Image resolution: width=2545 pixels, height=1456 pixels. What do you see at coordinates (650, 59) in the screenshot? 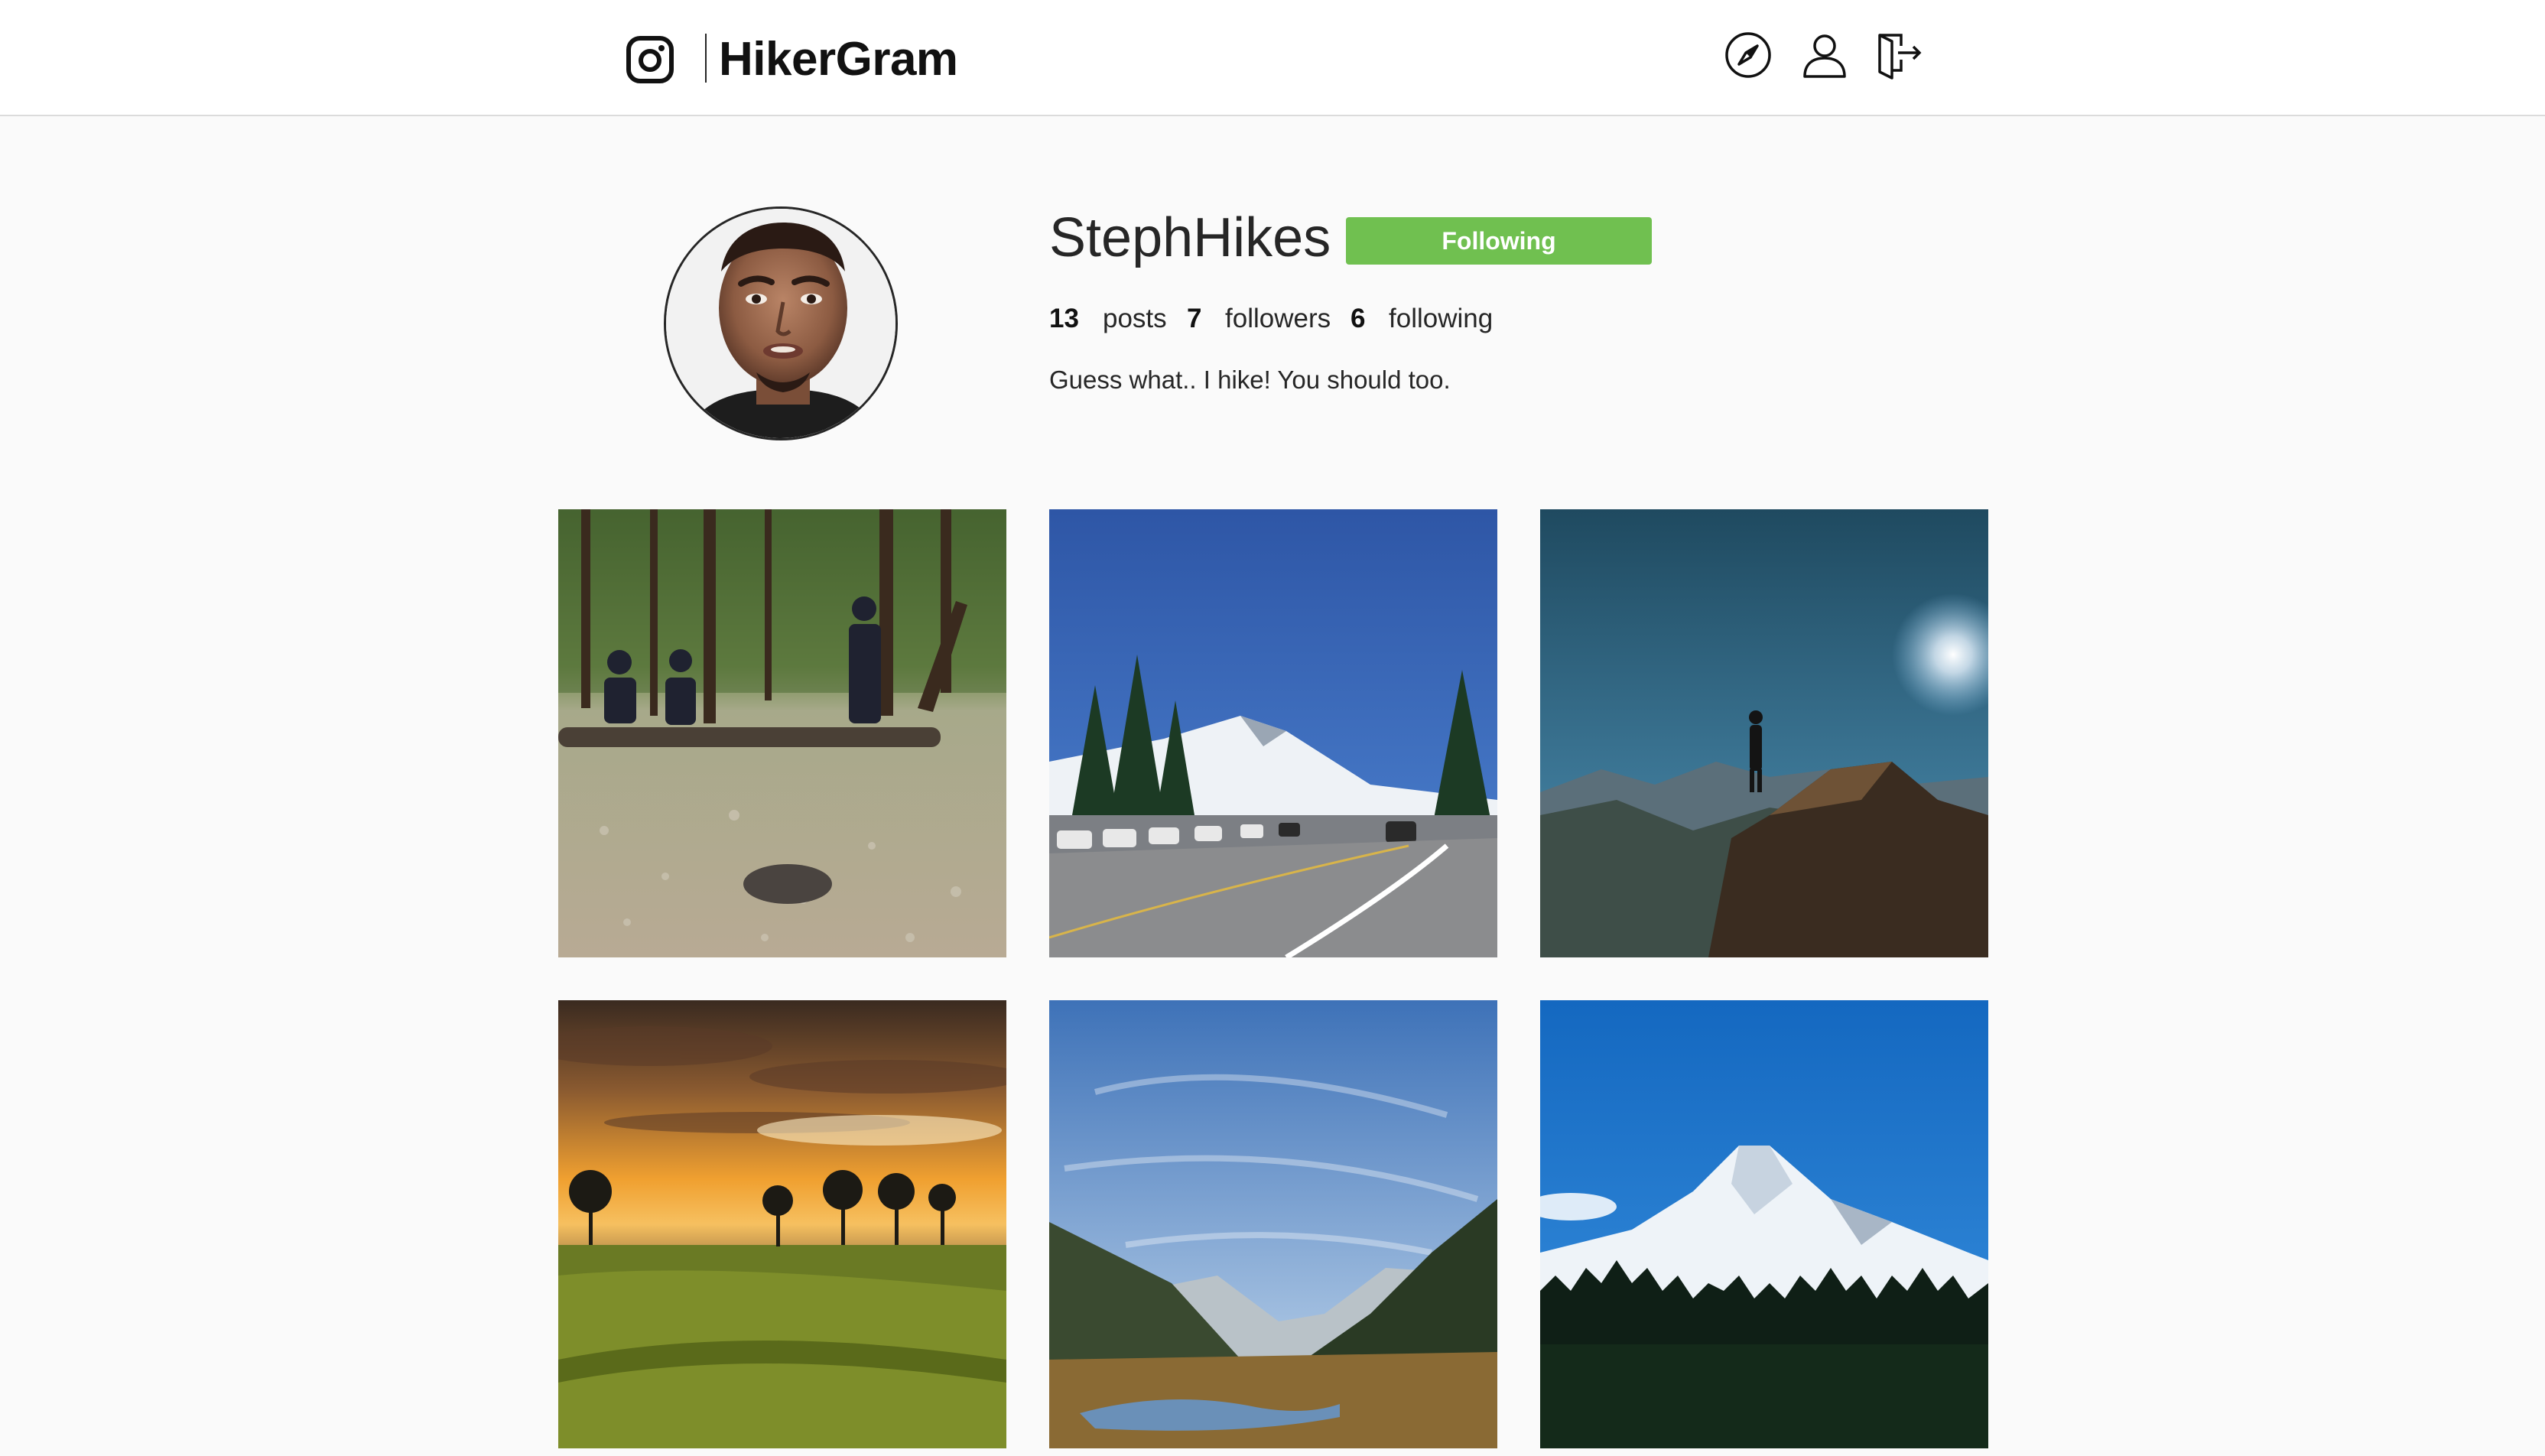
I see `camera-icon` at bounding box center [650, 59].